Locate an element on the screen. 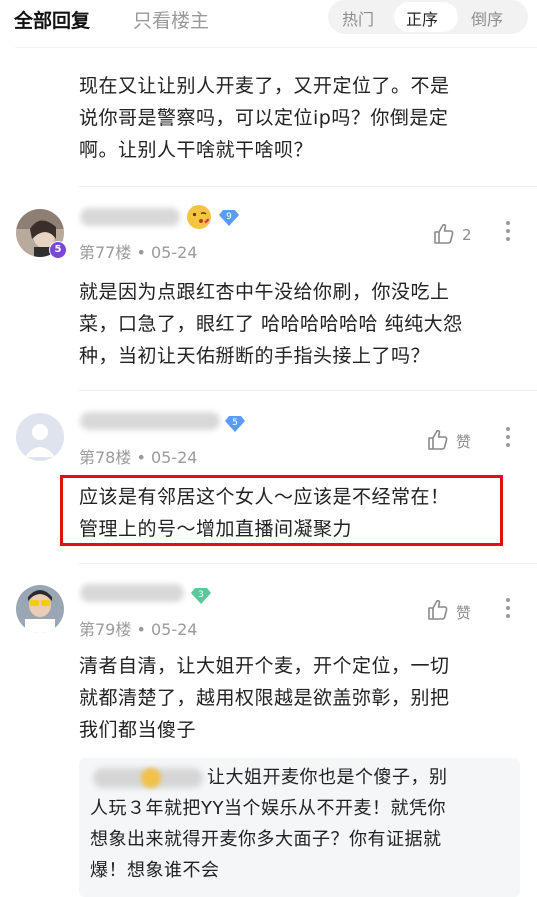  level-badge: 5 is located at coordinates (58, 250).